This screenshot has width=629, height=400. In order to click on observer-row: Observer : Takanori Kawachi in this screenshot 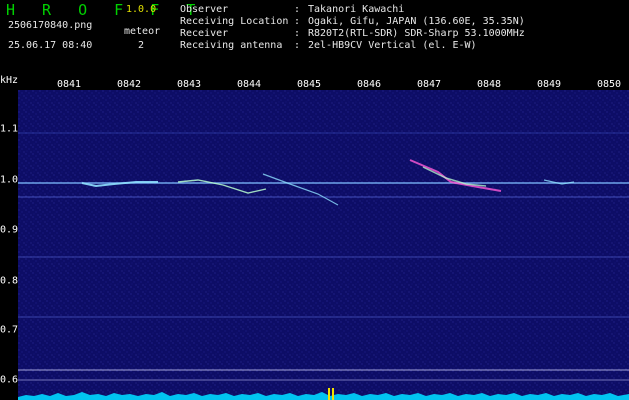, I will do `click(352, 10)`.